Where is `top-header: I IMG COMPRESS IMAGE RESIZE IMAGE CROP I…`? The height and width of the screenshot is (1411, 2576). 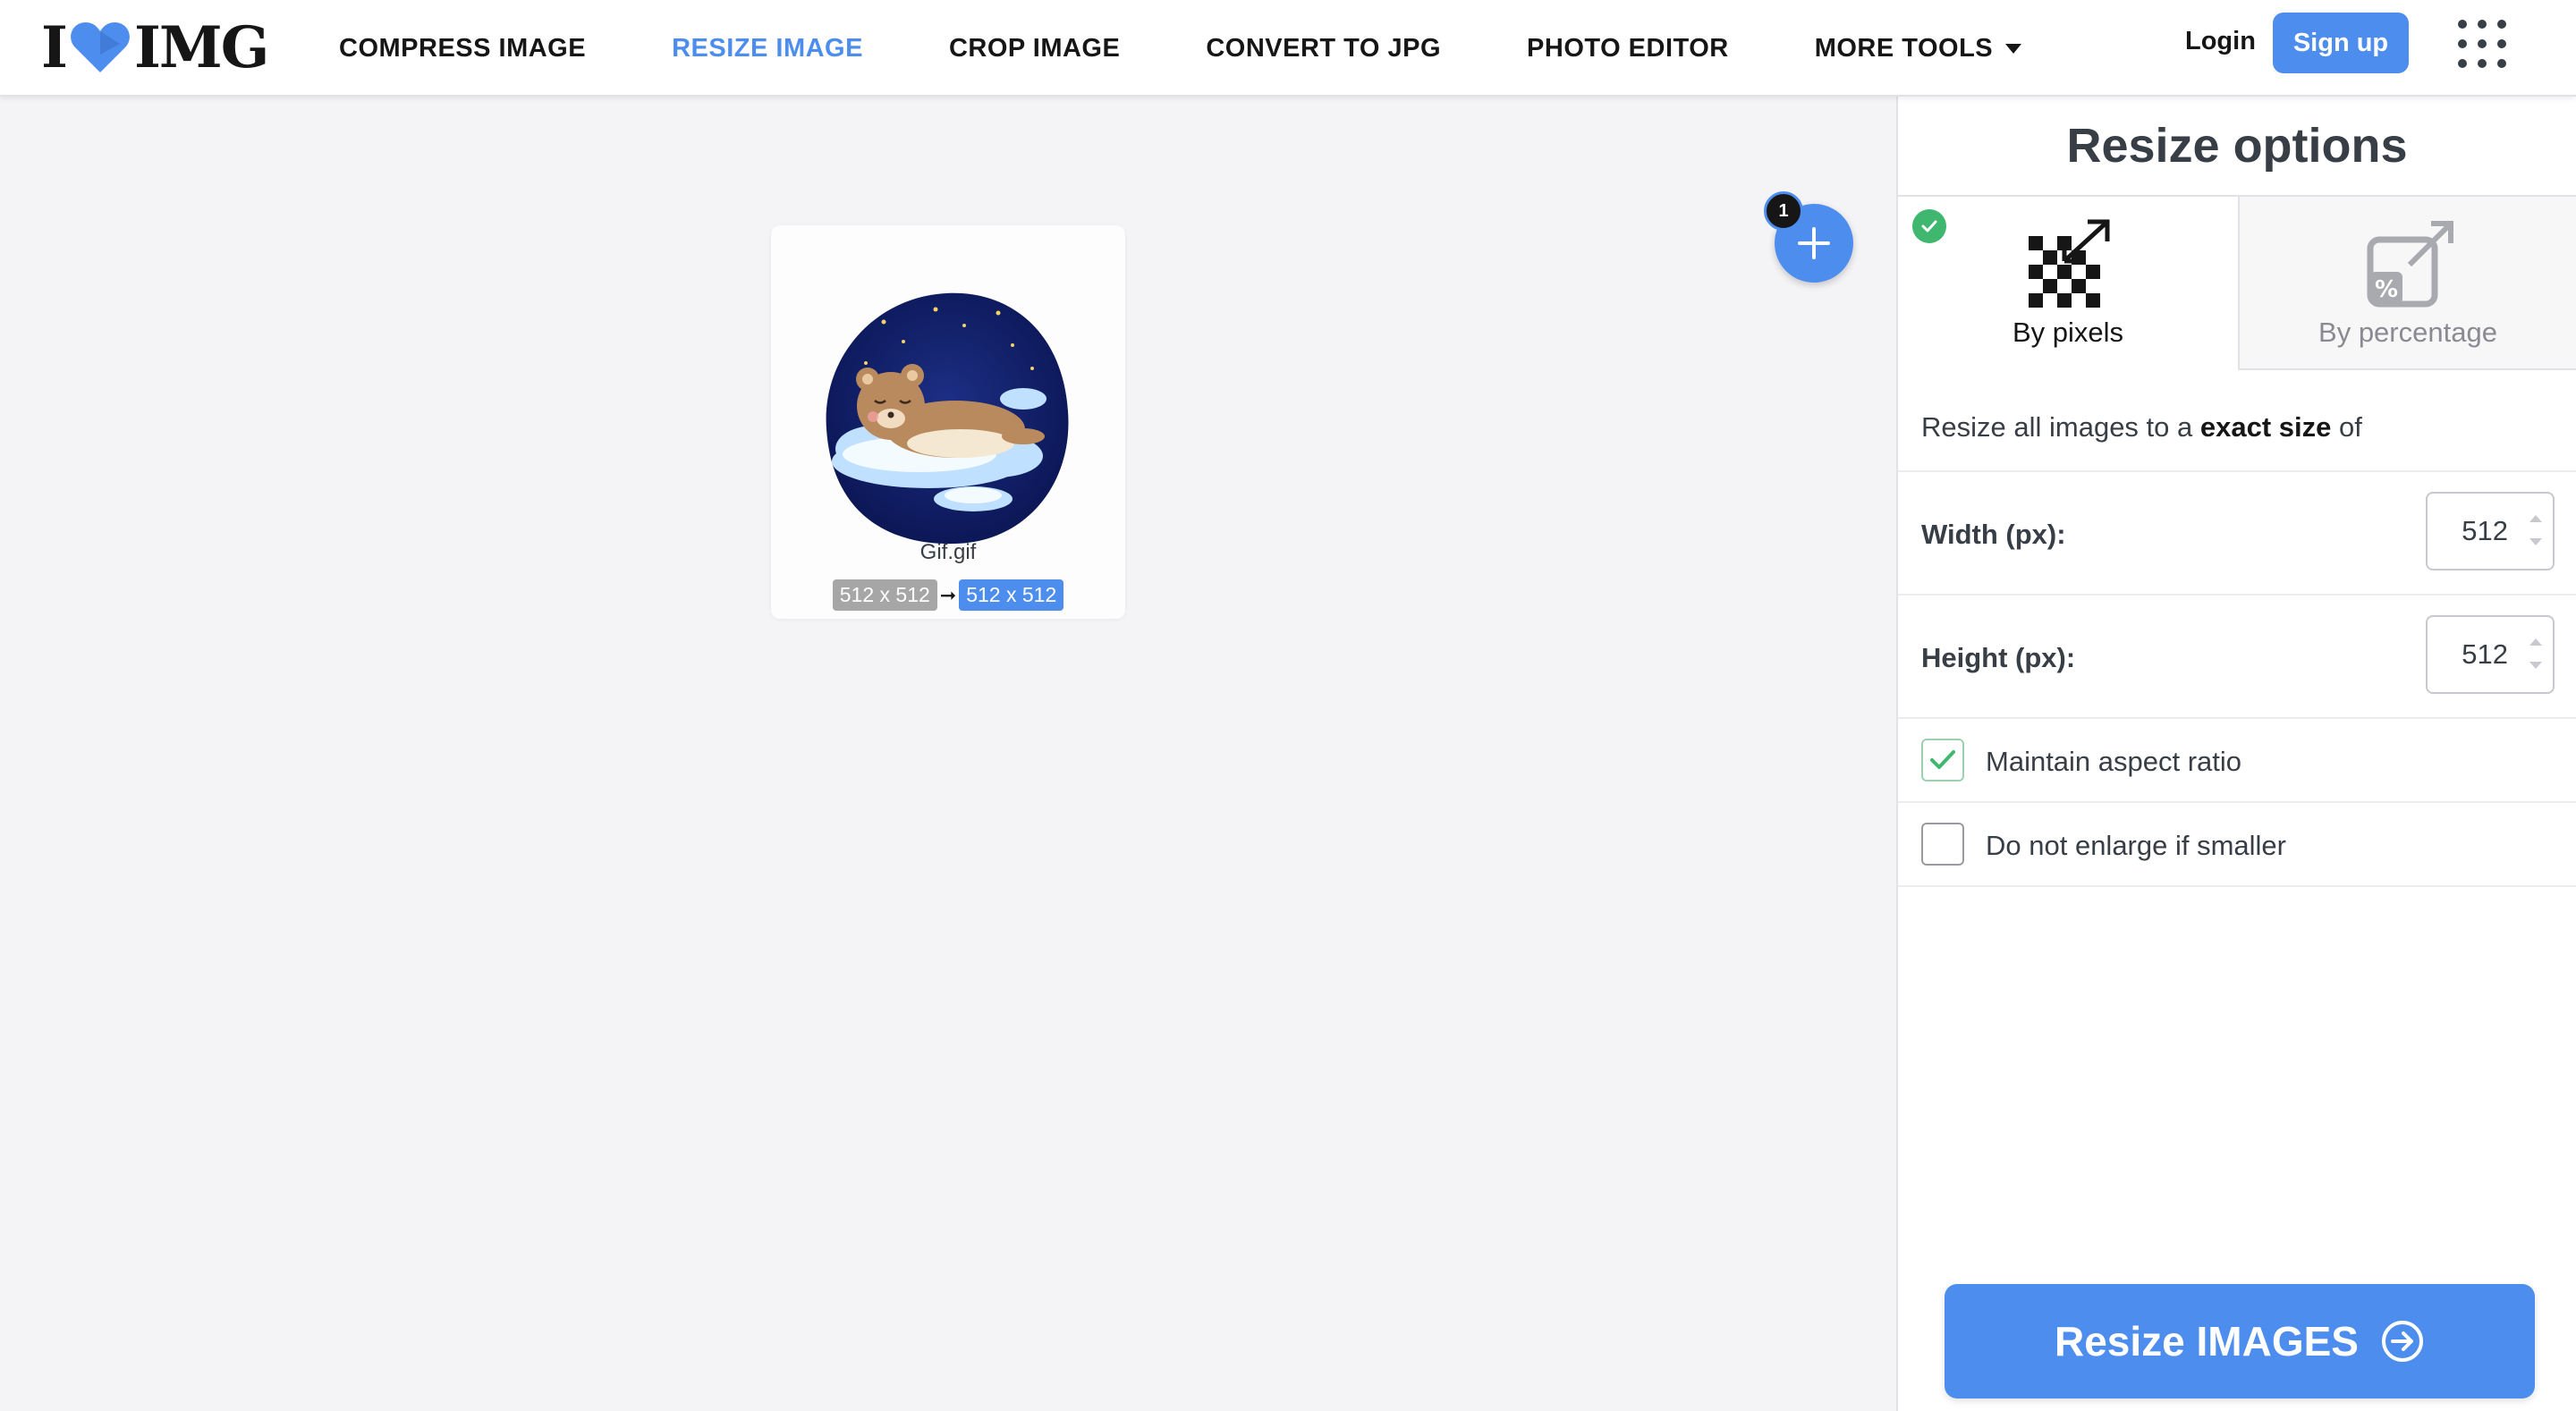
top-header: I IMG COMPRESS IMAGE RESIZE IMAGE CROP I… is located at coordinates (1288, 49).